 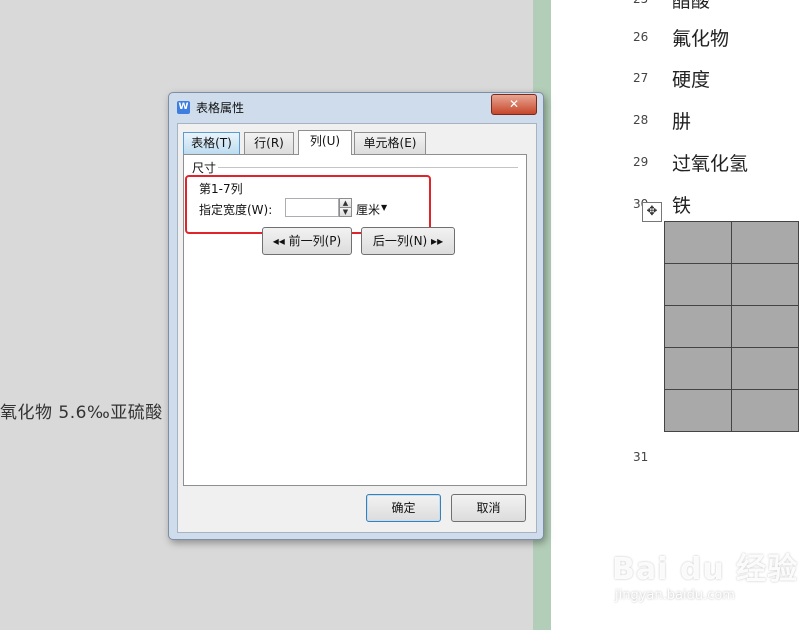 I want to click on next-column-button: 后一列(N) ▸▸, so click(x=408, y=241).